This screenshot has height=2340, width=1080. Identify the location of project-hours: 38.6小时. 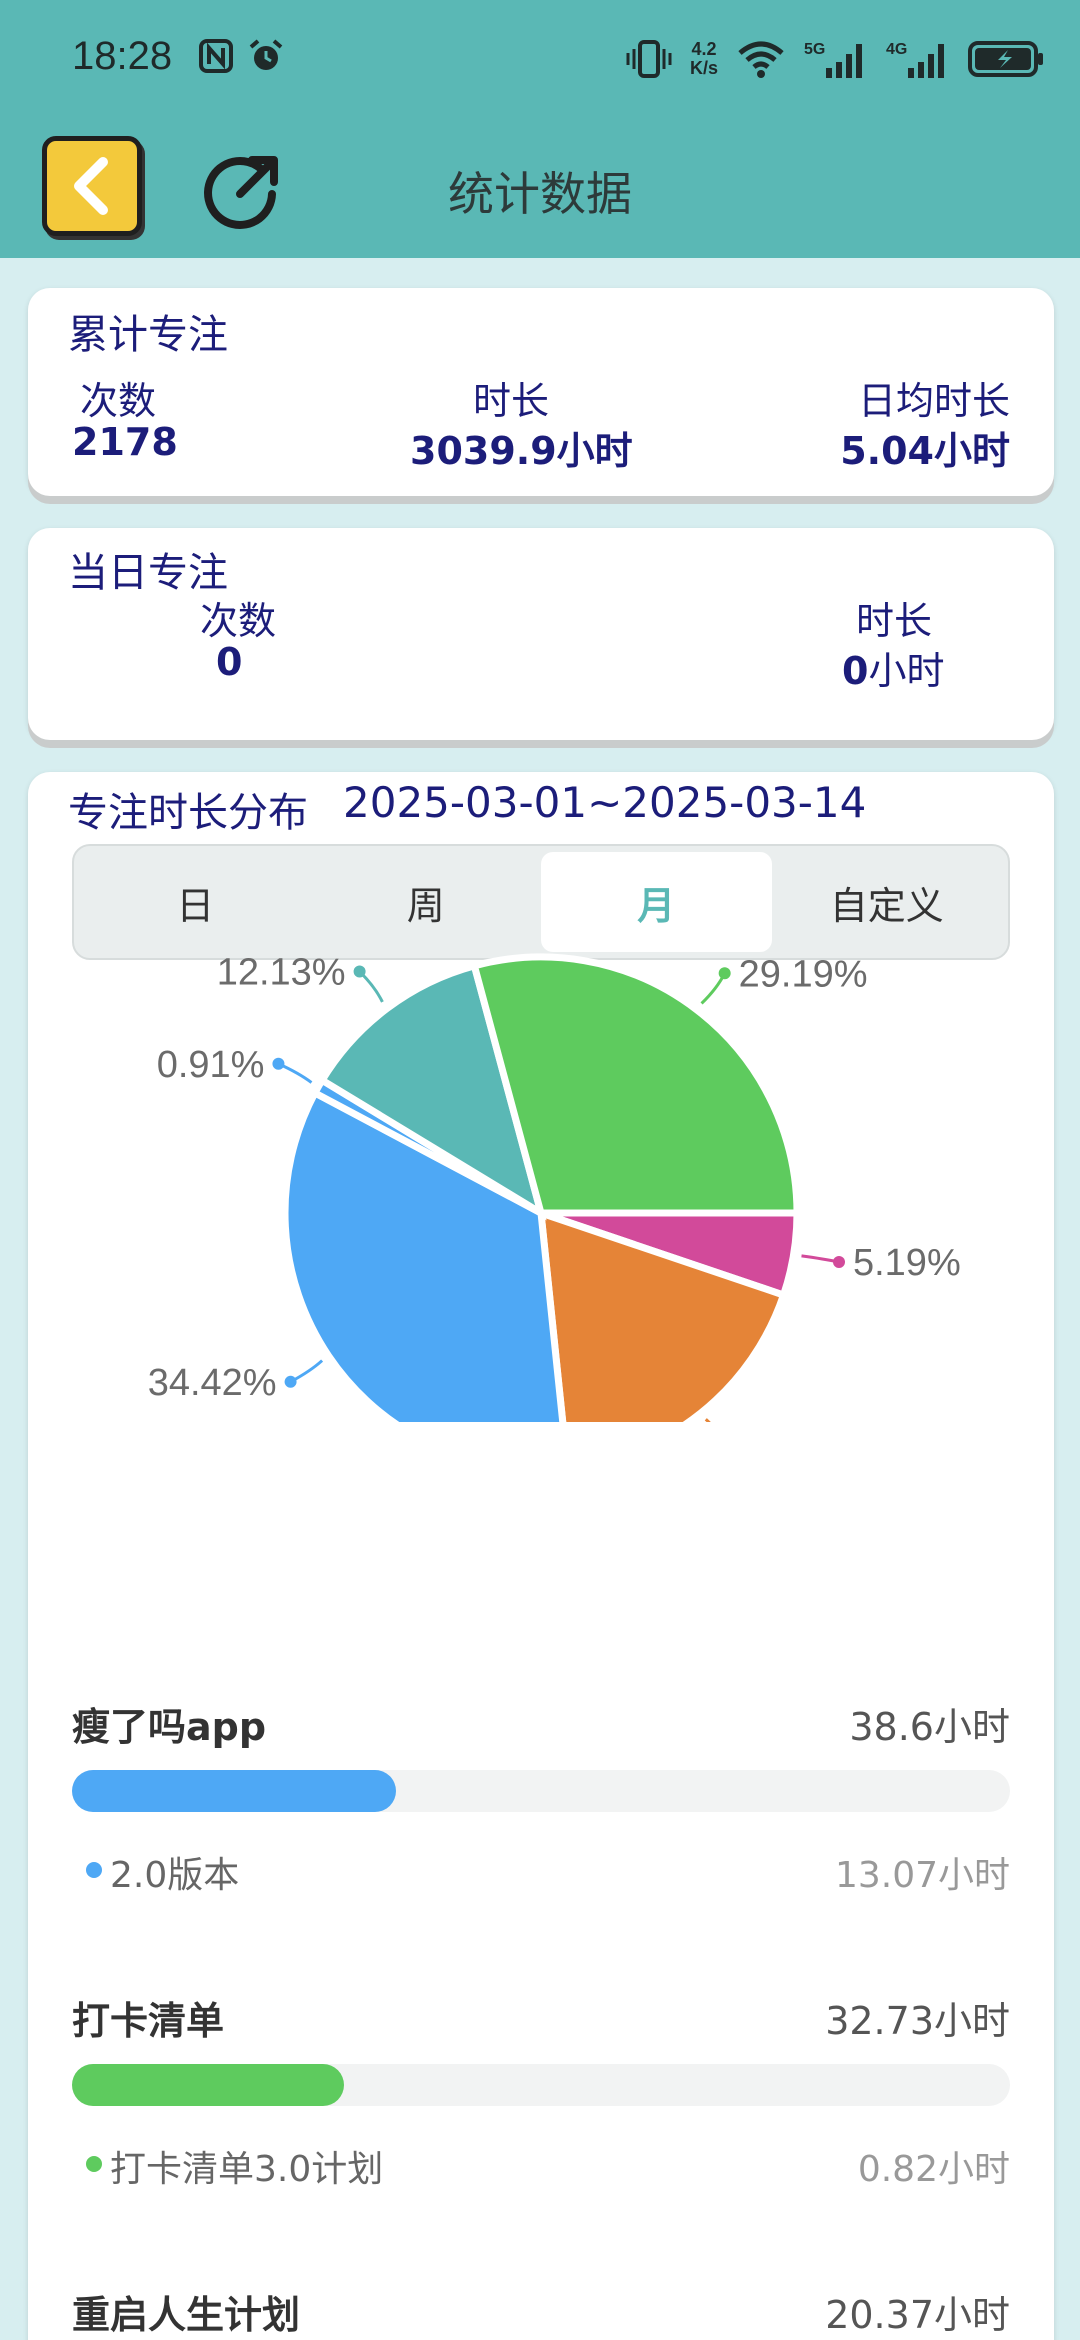
(929, 1727).